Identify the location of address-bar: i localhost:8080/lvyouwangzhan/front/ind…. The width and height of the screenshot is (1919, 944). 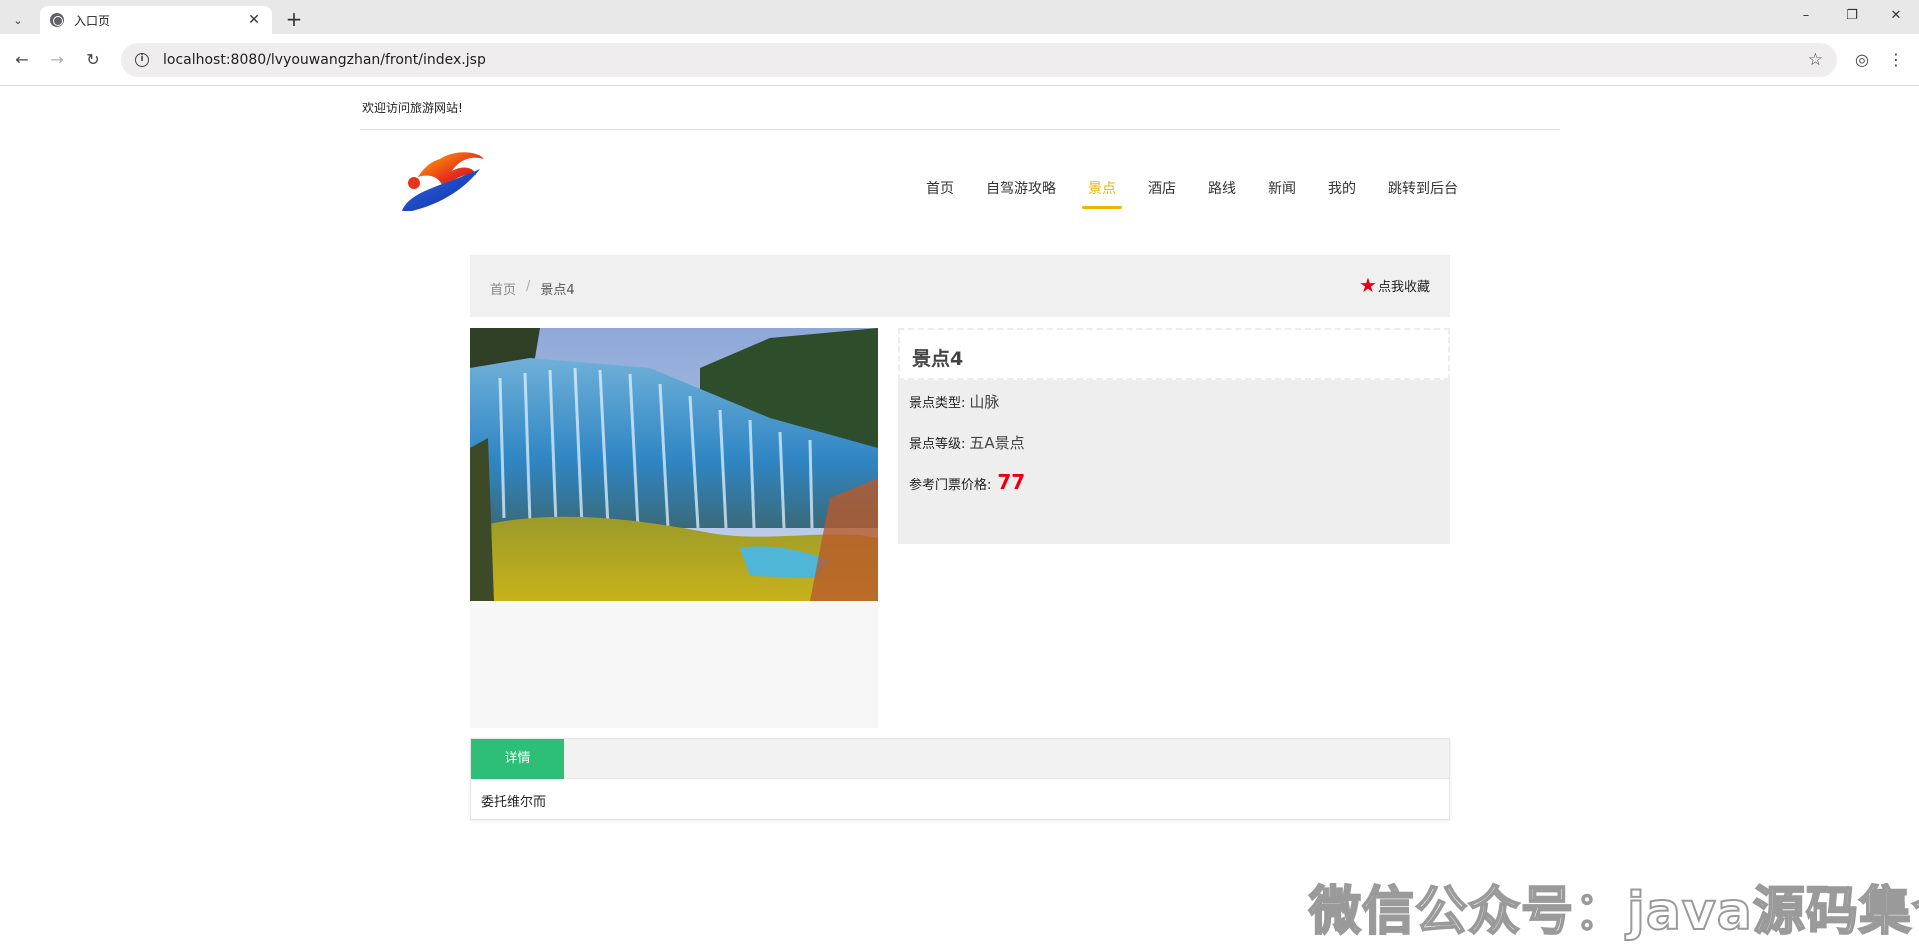
(979, 60).